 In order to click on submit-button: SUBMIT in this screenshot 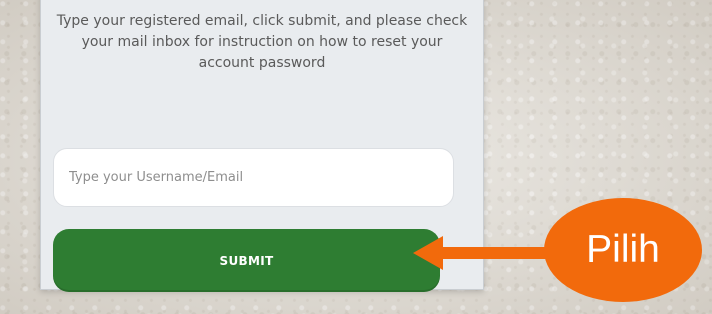, I will do `click(246, 260)`.